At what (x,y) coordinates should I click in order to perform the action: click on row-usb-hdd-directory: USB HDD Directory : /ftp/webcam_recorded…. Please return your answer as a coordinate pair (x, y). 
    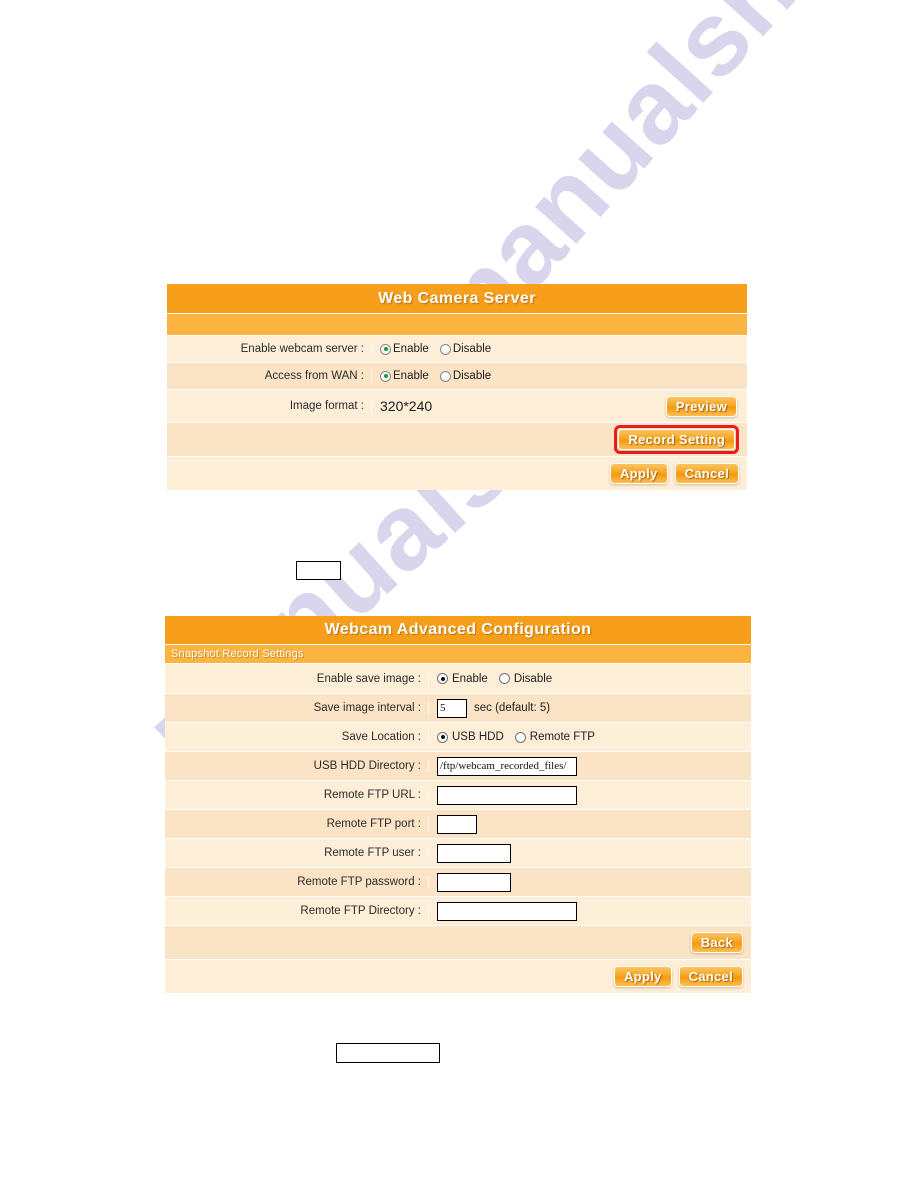
    Looking at the image, I should click on (458, 765).